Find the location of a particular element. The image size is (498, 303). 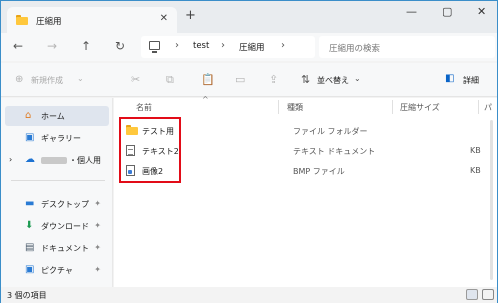

refresh-icon: ↻ is located at coordinates (120, 46).